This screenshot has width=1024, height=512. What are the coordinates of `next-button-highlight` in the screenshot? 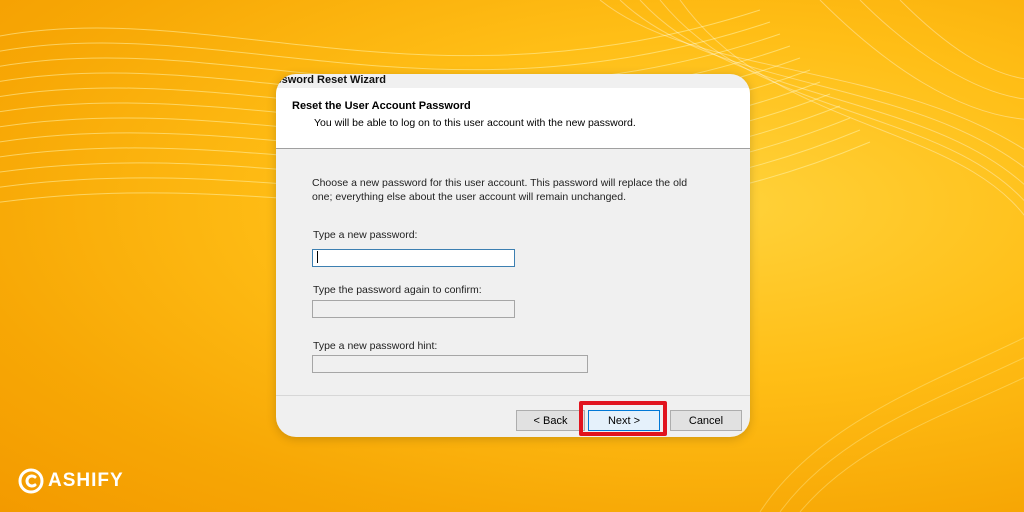 It's located at (623, 418).